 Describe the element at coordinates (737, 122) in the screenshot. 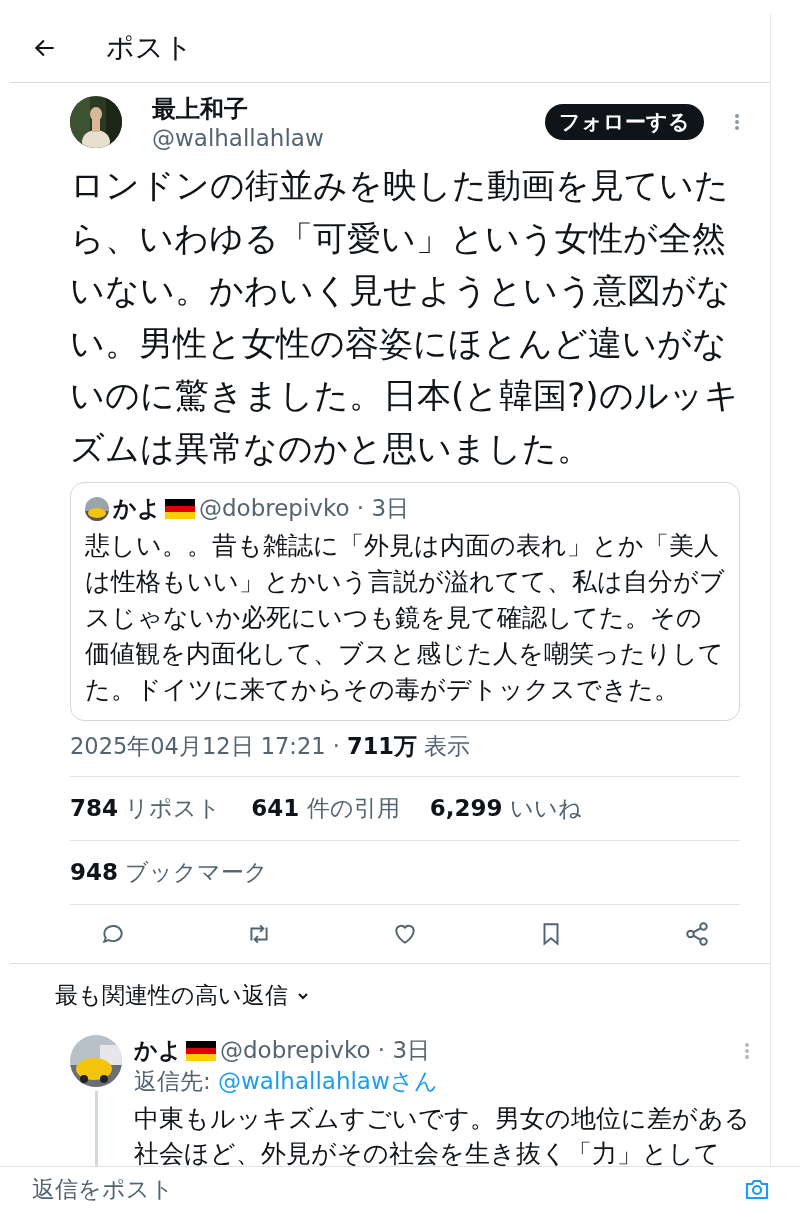

I see `more-icon` at that location.